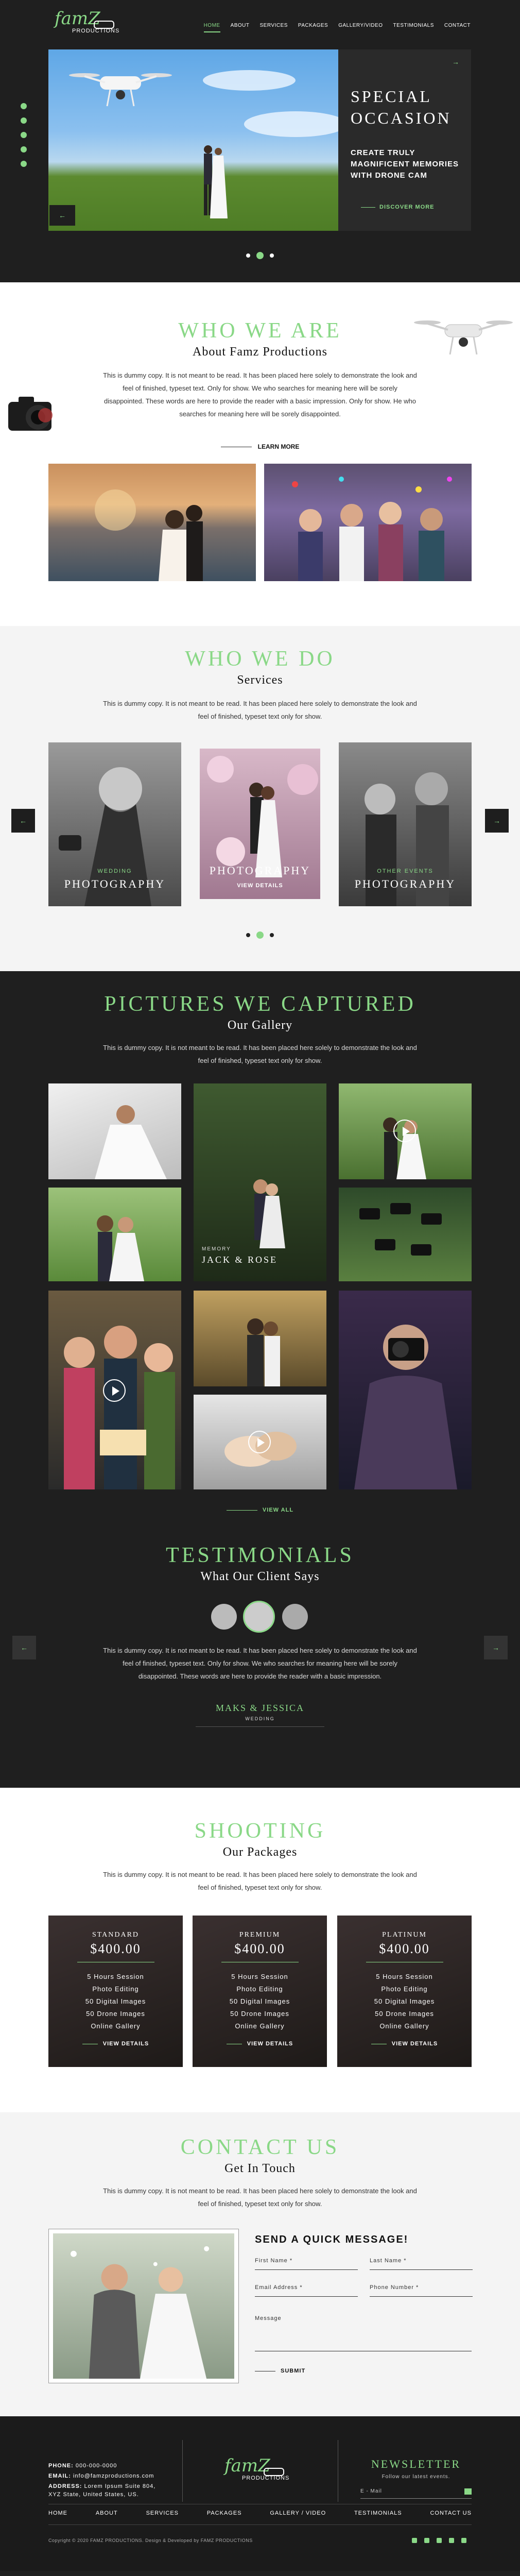  What do you see at coordinates (280, 2371) in the screenshot?
I see `submit-button: SUBMIT` at bounding box center [280, 2371].